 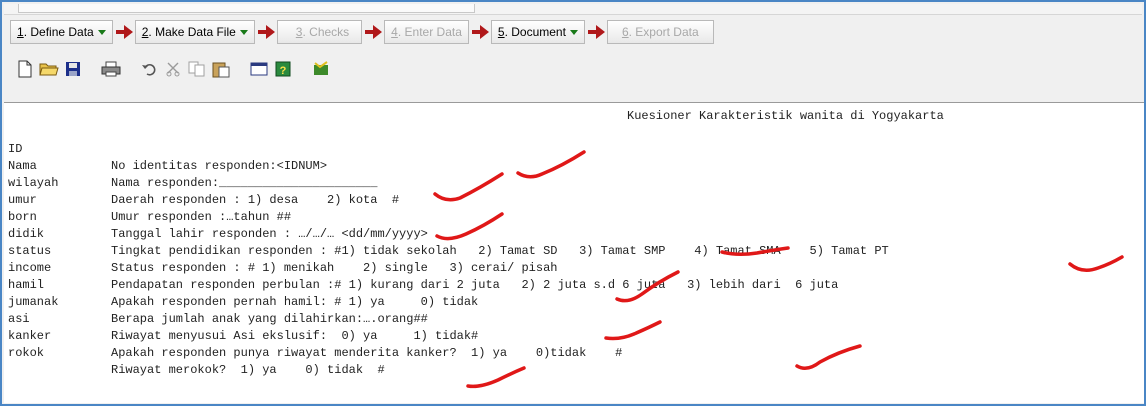 What do you see at coordinates (49, 69) in the screenshot?
I see `open-folder-icon` at bounding box center [49, 69].